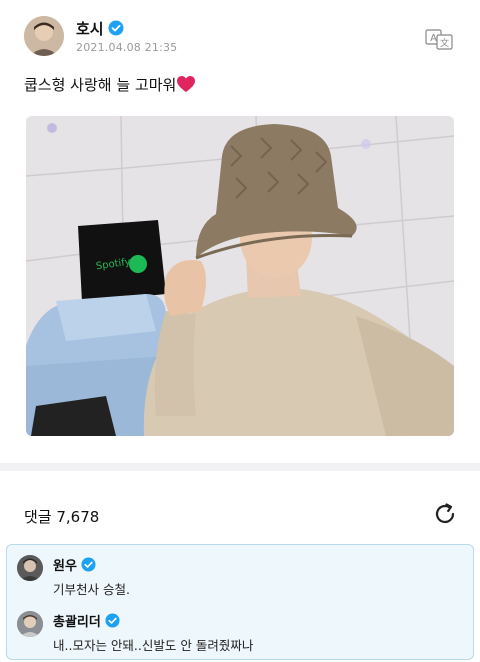  I want to click on comment-text: 내..모자는 안돼..신발도 안 돌려줬짜나, so click(153, 645).